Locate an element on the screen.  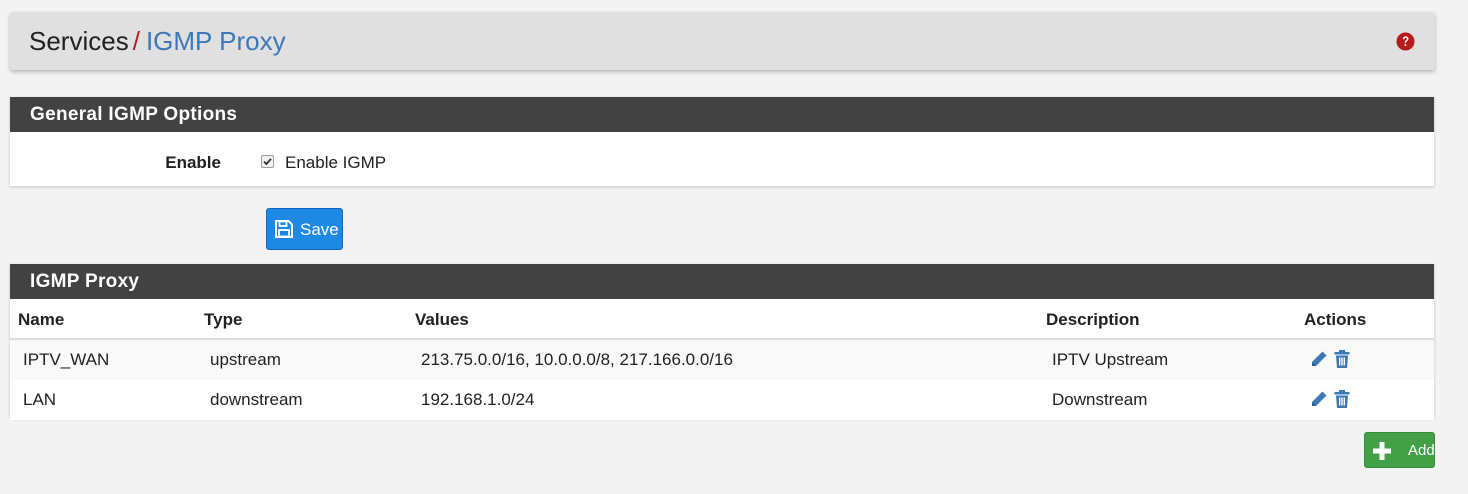
add-button-label: Add is located at coordinates (1421, 450).